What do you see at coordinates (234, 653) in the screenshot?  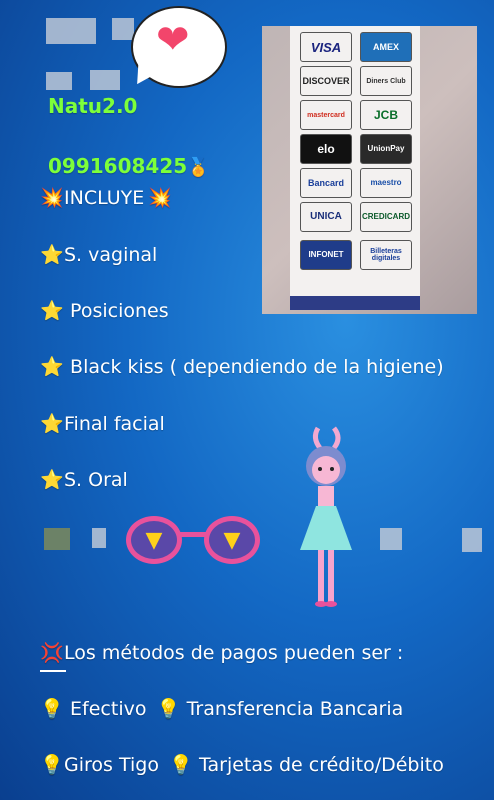 I see `payments-title: Los métodos de pagos pueden ser :` at bounding box center [234, 653].